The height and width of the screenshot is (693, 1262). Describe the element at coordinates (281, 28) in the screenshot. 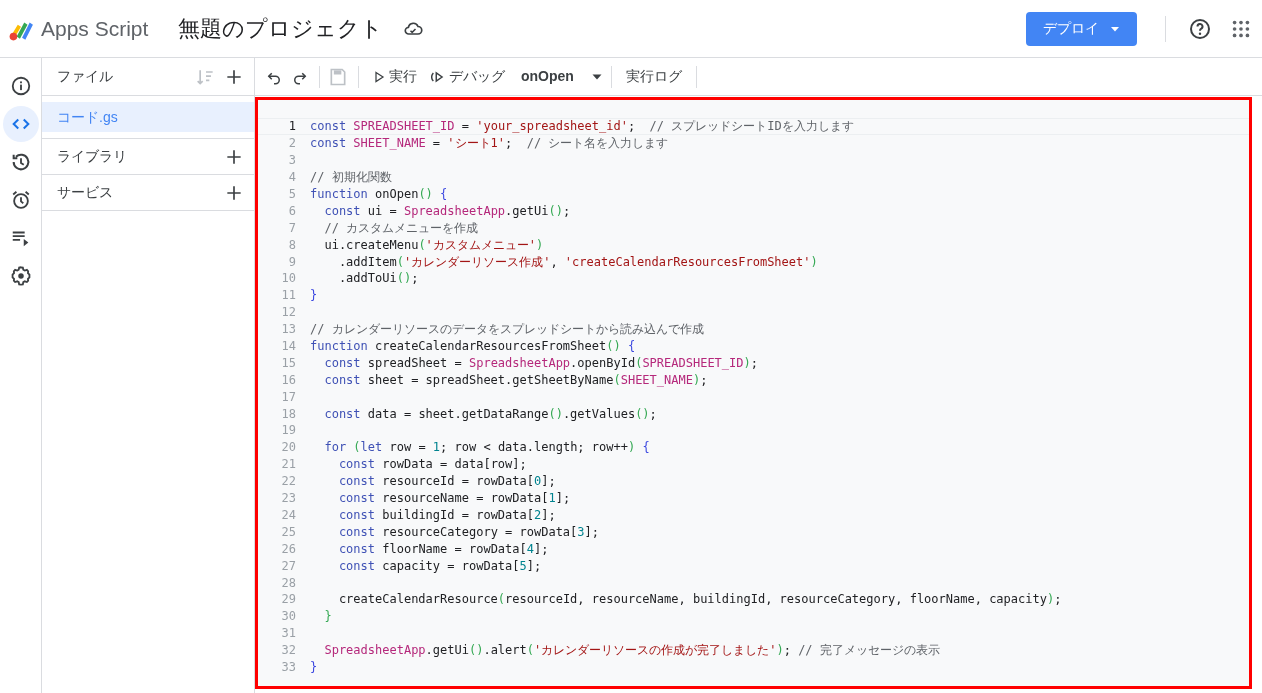

I see `project-title: 無題のプロジェクト` at that location.